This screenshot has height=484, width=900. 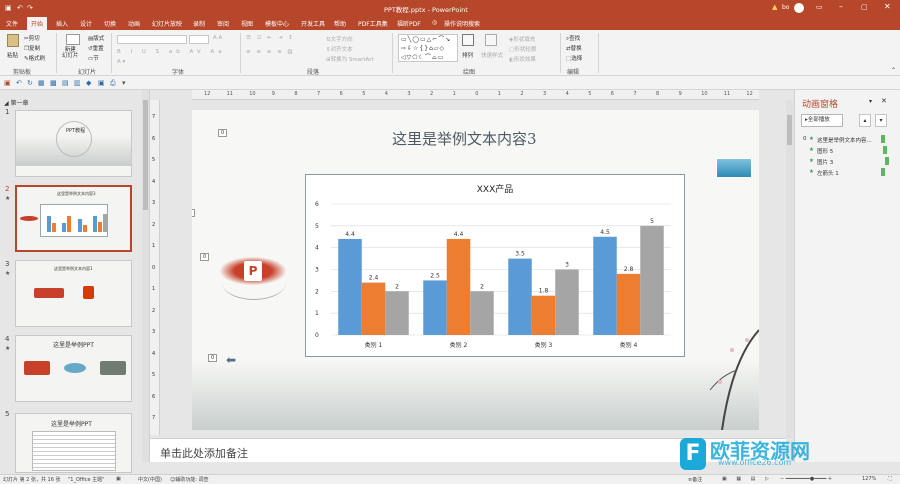 What do you see at coordinates (822, 120) in the screenshot?
I see `play-all-button: ▸全部播放` at bounding box center [822, 120].